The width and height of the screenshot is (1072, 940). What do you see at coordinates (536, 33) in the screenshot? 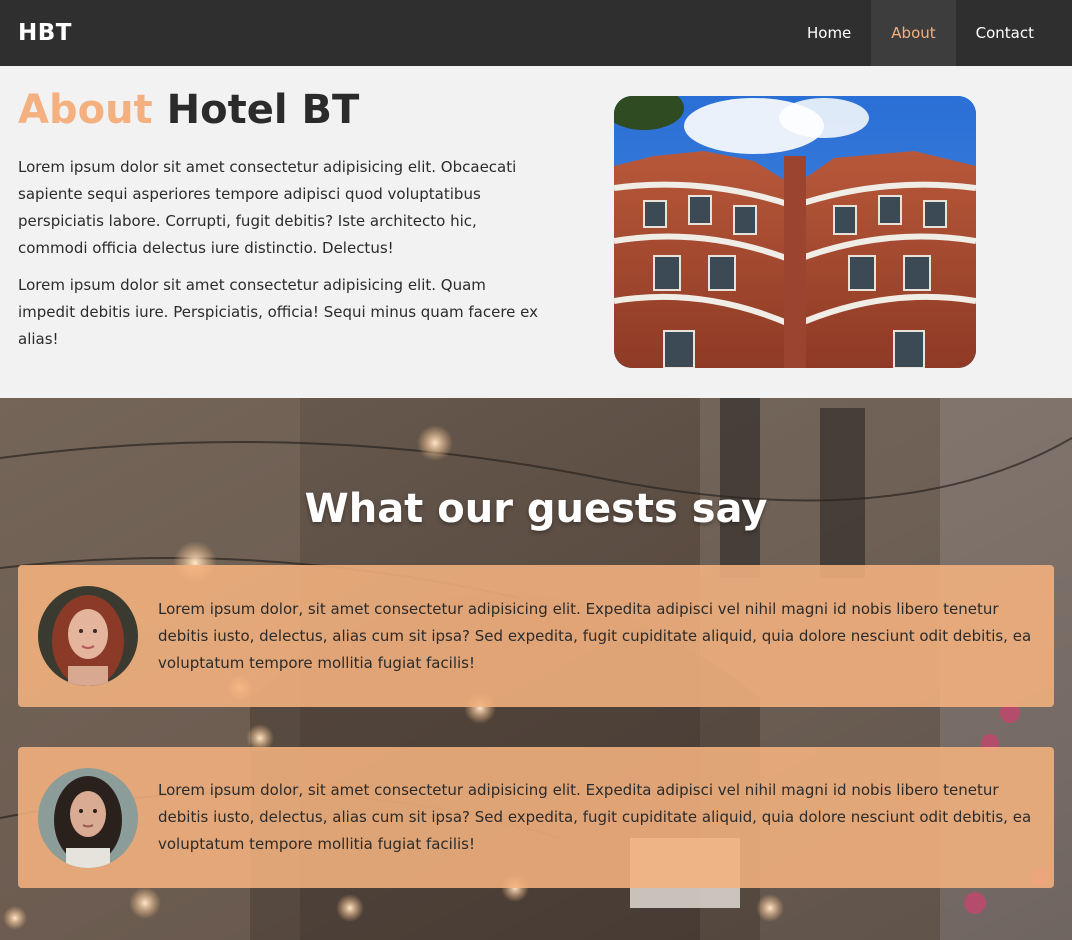
I see `navbar: HBT Home About Contact` at bounding box center [536, 33].